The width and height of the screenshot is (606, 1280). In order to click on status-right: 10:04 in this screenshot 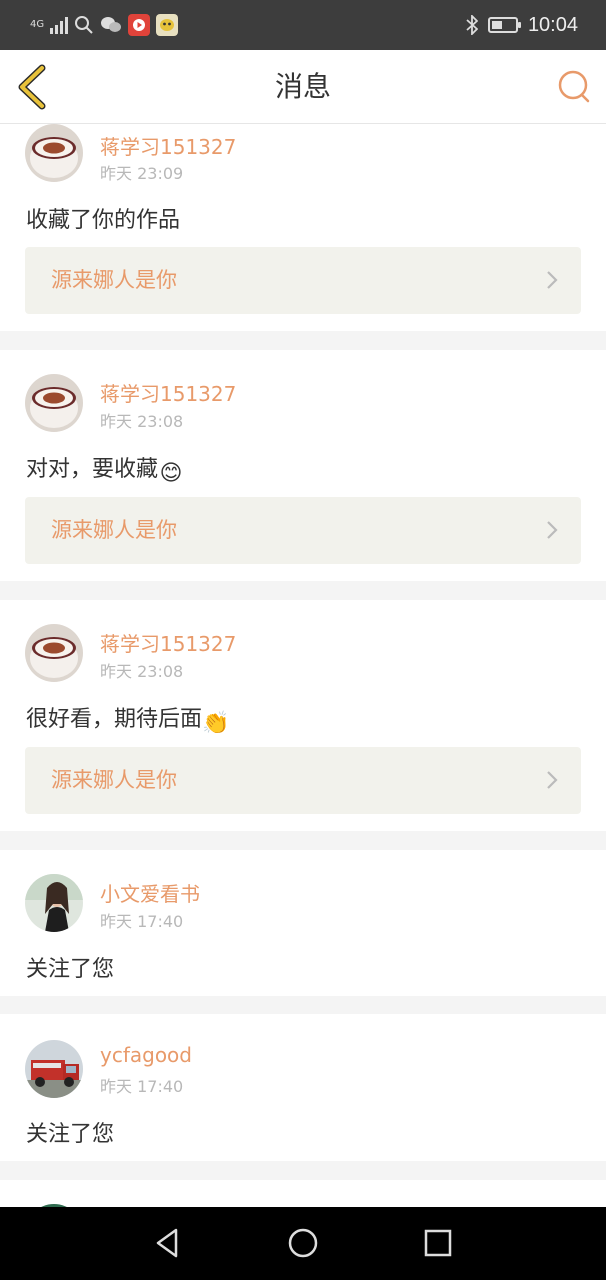, I will do `click(522, 25)`.